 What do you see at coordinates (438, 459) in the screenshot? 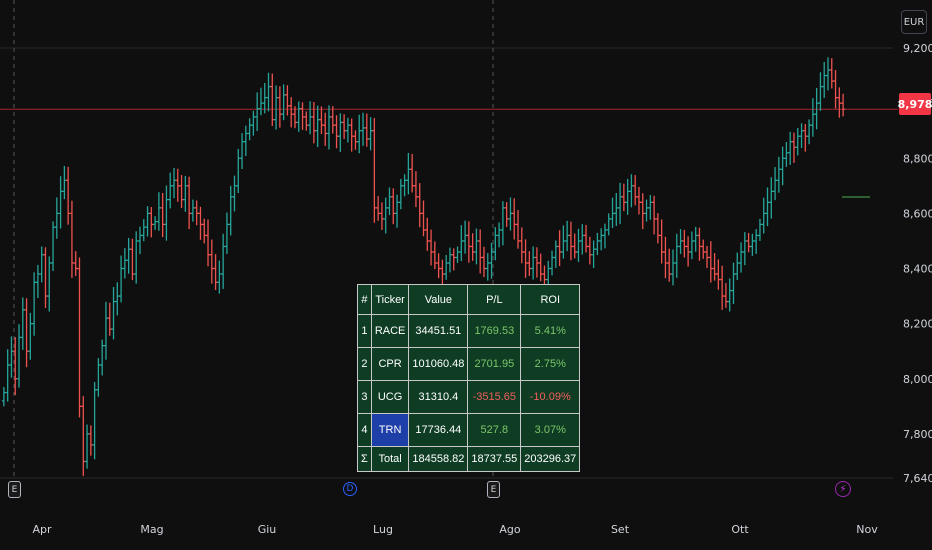
I see `total-value: 184558.82` at bounding box center [438, 459].